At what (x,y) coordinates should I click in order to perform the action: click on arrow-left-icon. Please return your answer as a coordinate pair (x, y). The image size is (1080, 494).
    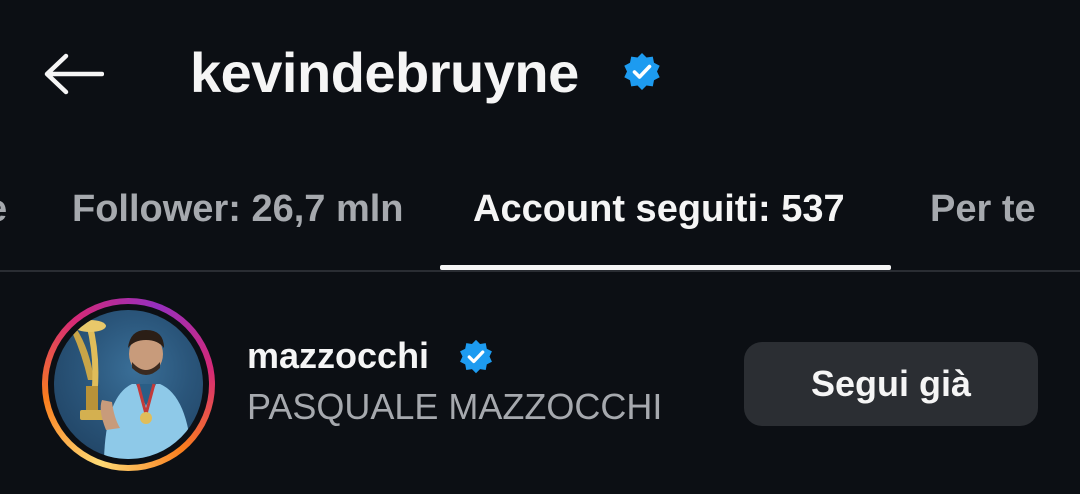
    Looking at the image, I should click on (74, 74).